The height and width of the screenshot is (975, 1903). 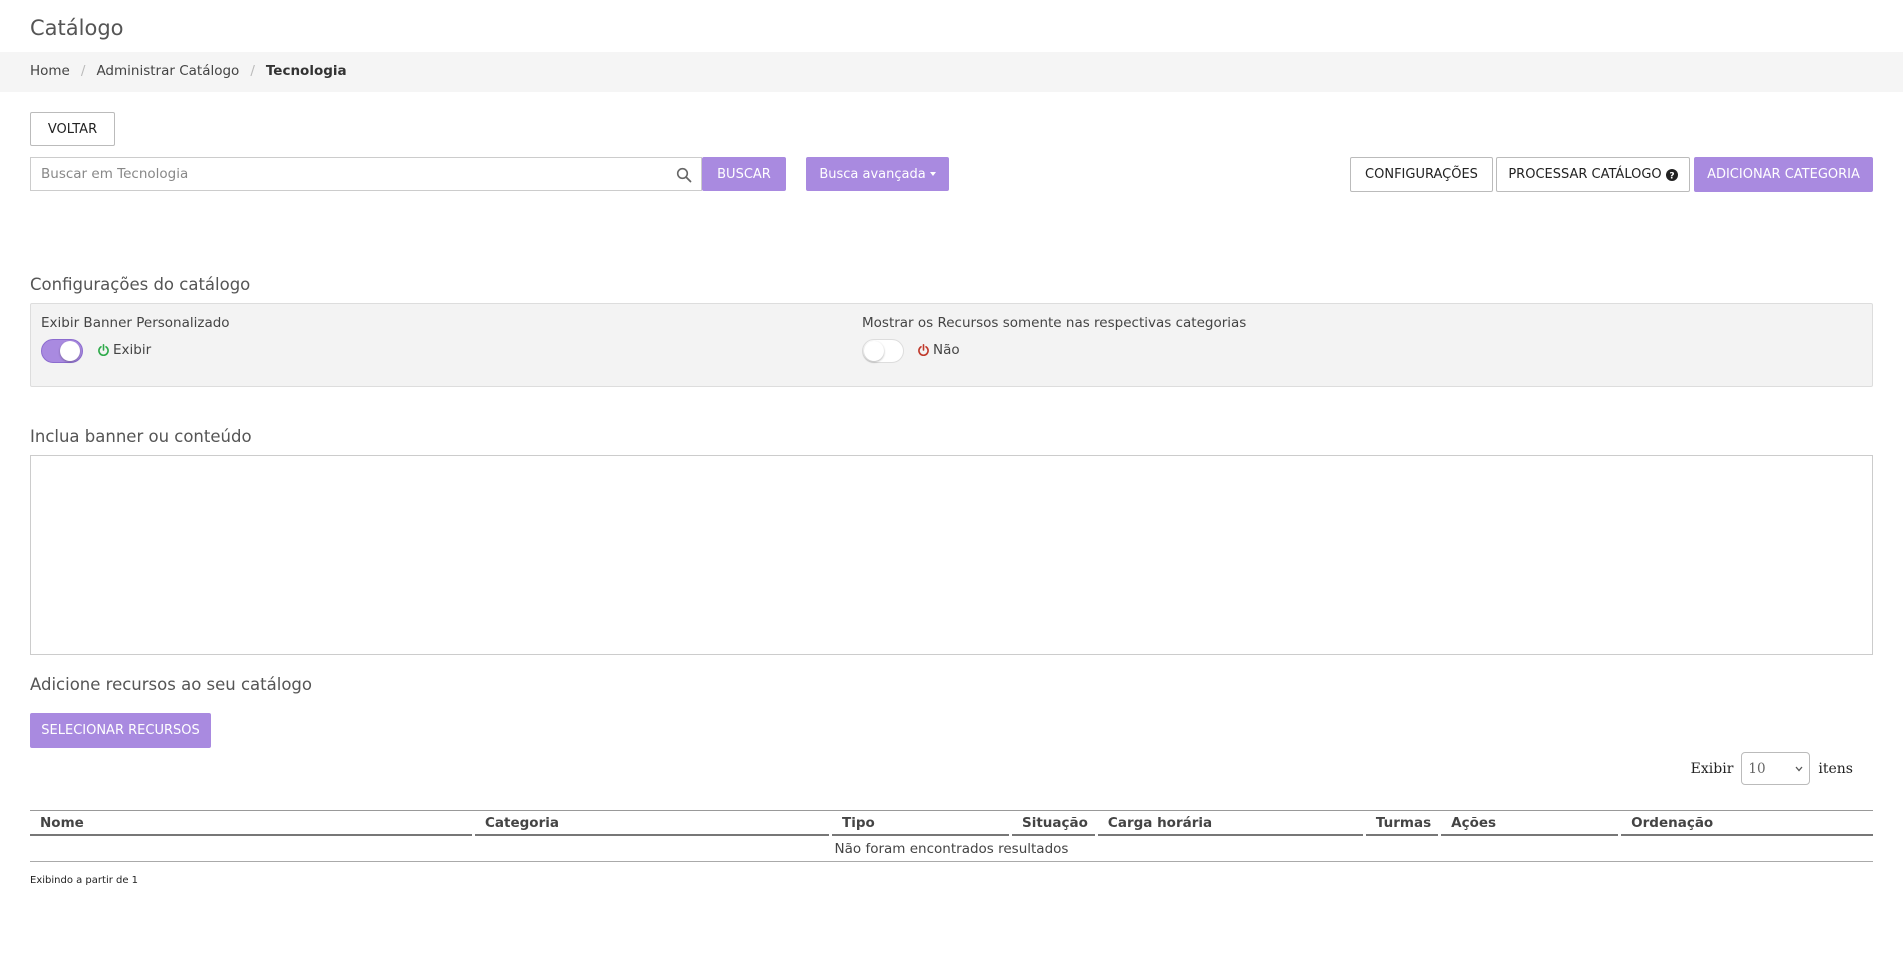 What do you see at coordinates (1230, 823) in the screenshot?
I see `column-header-carga-horaria: Carga horária` at bounding box center [1230, 823].